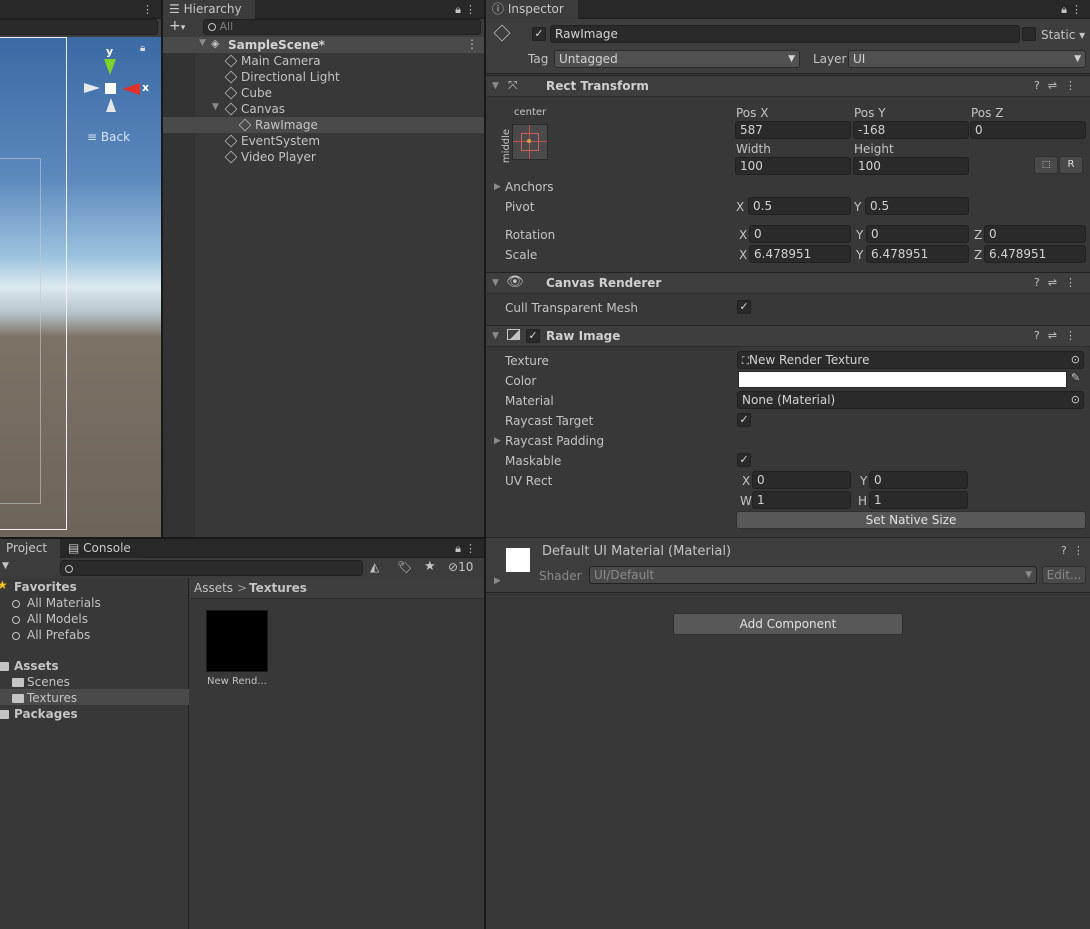 The width and height of the screenshot is (1090, 929). Describe the element at coordinates (1046, 165) in the screenshot. I see `blueprint-mode-button: ⬚` at that location.